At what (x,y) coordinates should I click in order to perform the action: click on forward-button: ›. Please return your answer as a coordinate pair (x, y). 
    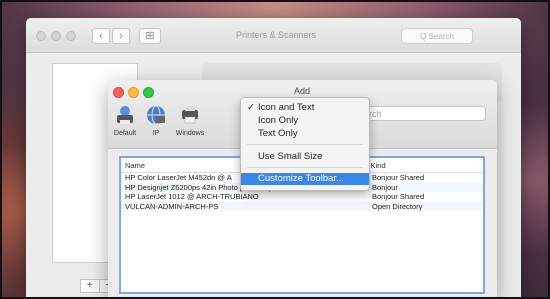
    Looking at the image, I should click on (121, 36).